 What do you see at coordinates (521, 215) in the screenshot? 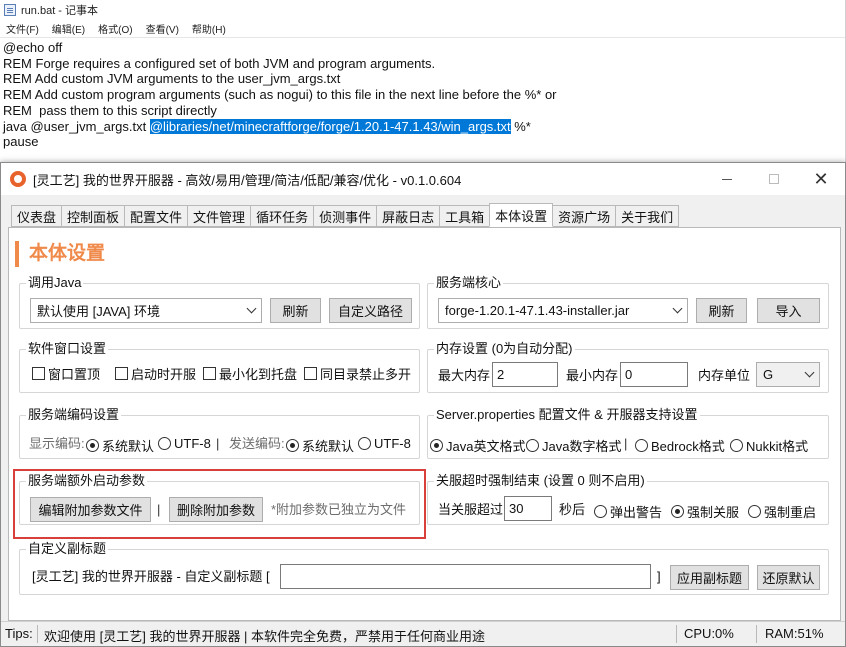
I see `tab-settings: 本体设置` at bounding box center [521, 215].